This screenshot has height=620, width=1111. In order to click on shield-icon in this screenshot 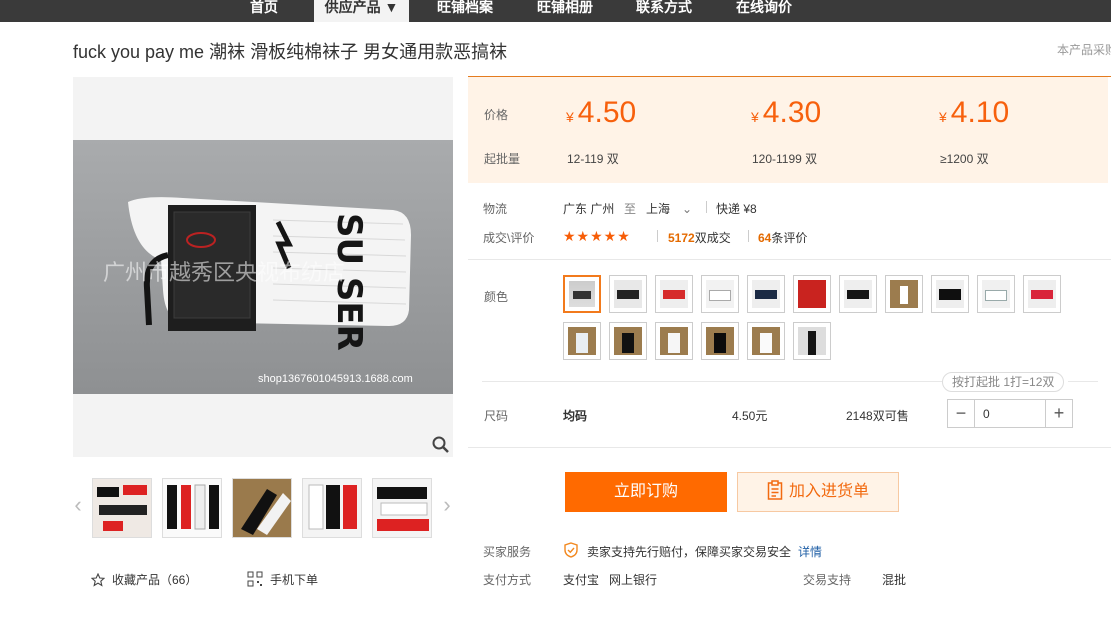, I will do `click(571, 551)`.